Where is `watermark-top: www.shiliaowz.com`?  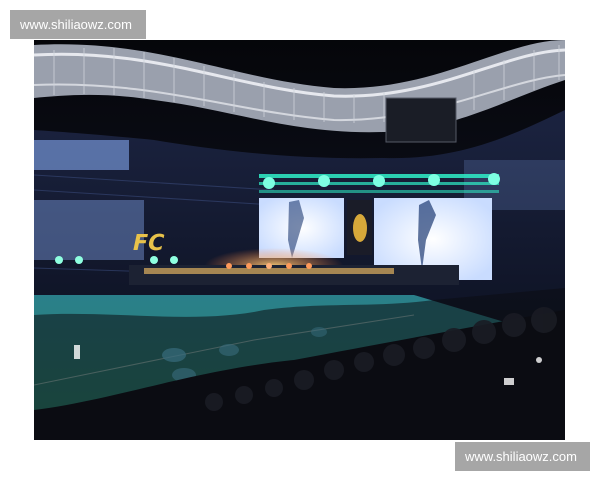
watermark-top: www.shiliaowz.com is located at coordinates (78, 24).